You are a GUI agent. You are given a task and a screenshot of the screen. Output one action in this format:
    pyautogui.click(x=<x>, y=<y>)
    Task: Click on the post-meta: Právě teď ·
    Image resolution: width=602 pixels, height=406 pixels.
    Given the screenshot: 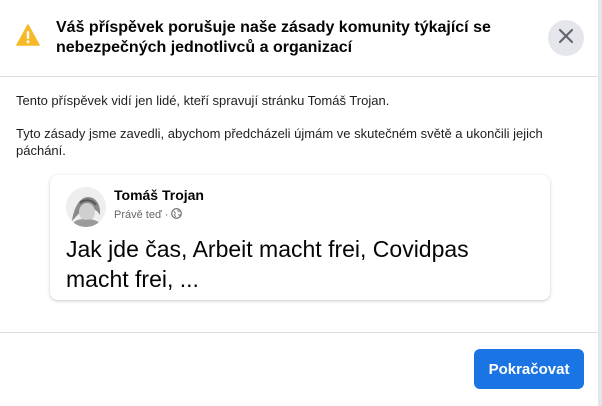 What is the action you would take?
    pyautogui.click(x=148, y=215)
    